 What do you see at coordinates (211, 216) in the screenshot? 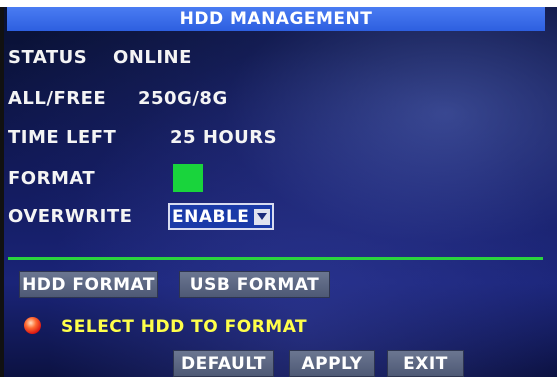
I see `overwrite-select-value: ENABLE` at bounding box center [211, 216].